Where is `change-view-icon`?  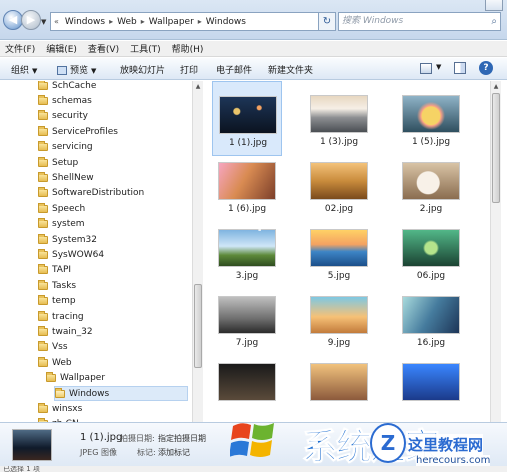
change-view-icon is located at coordinates (426, 68).